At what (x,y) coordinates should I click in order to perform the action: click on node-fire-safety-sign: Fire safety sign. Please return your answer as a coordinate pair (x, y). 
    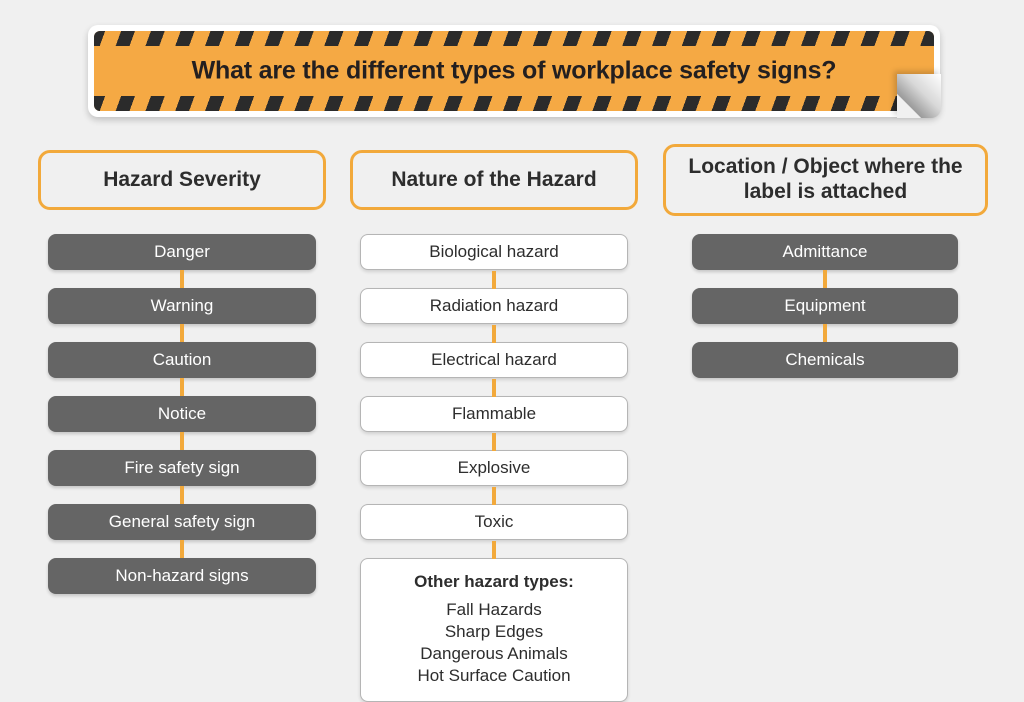
    Looking at the image, I should click on (182, 468).